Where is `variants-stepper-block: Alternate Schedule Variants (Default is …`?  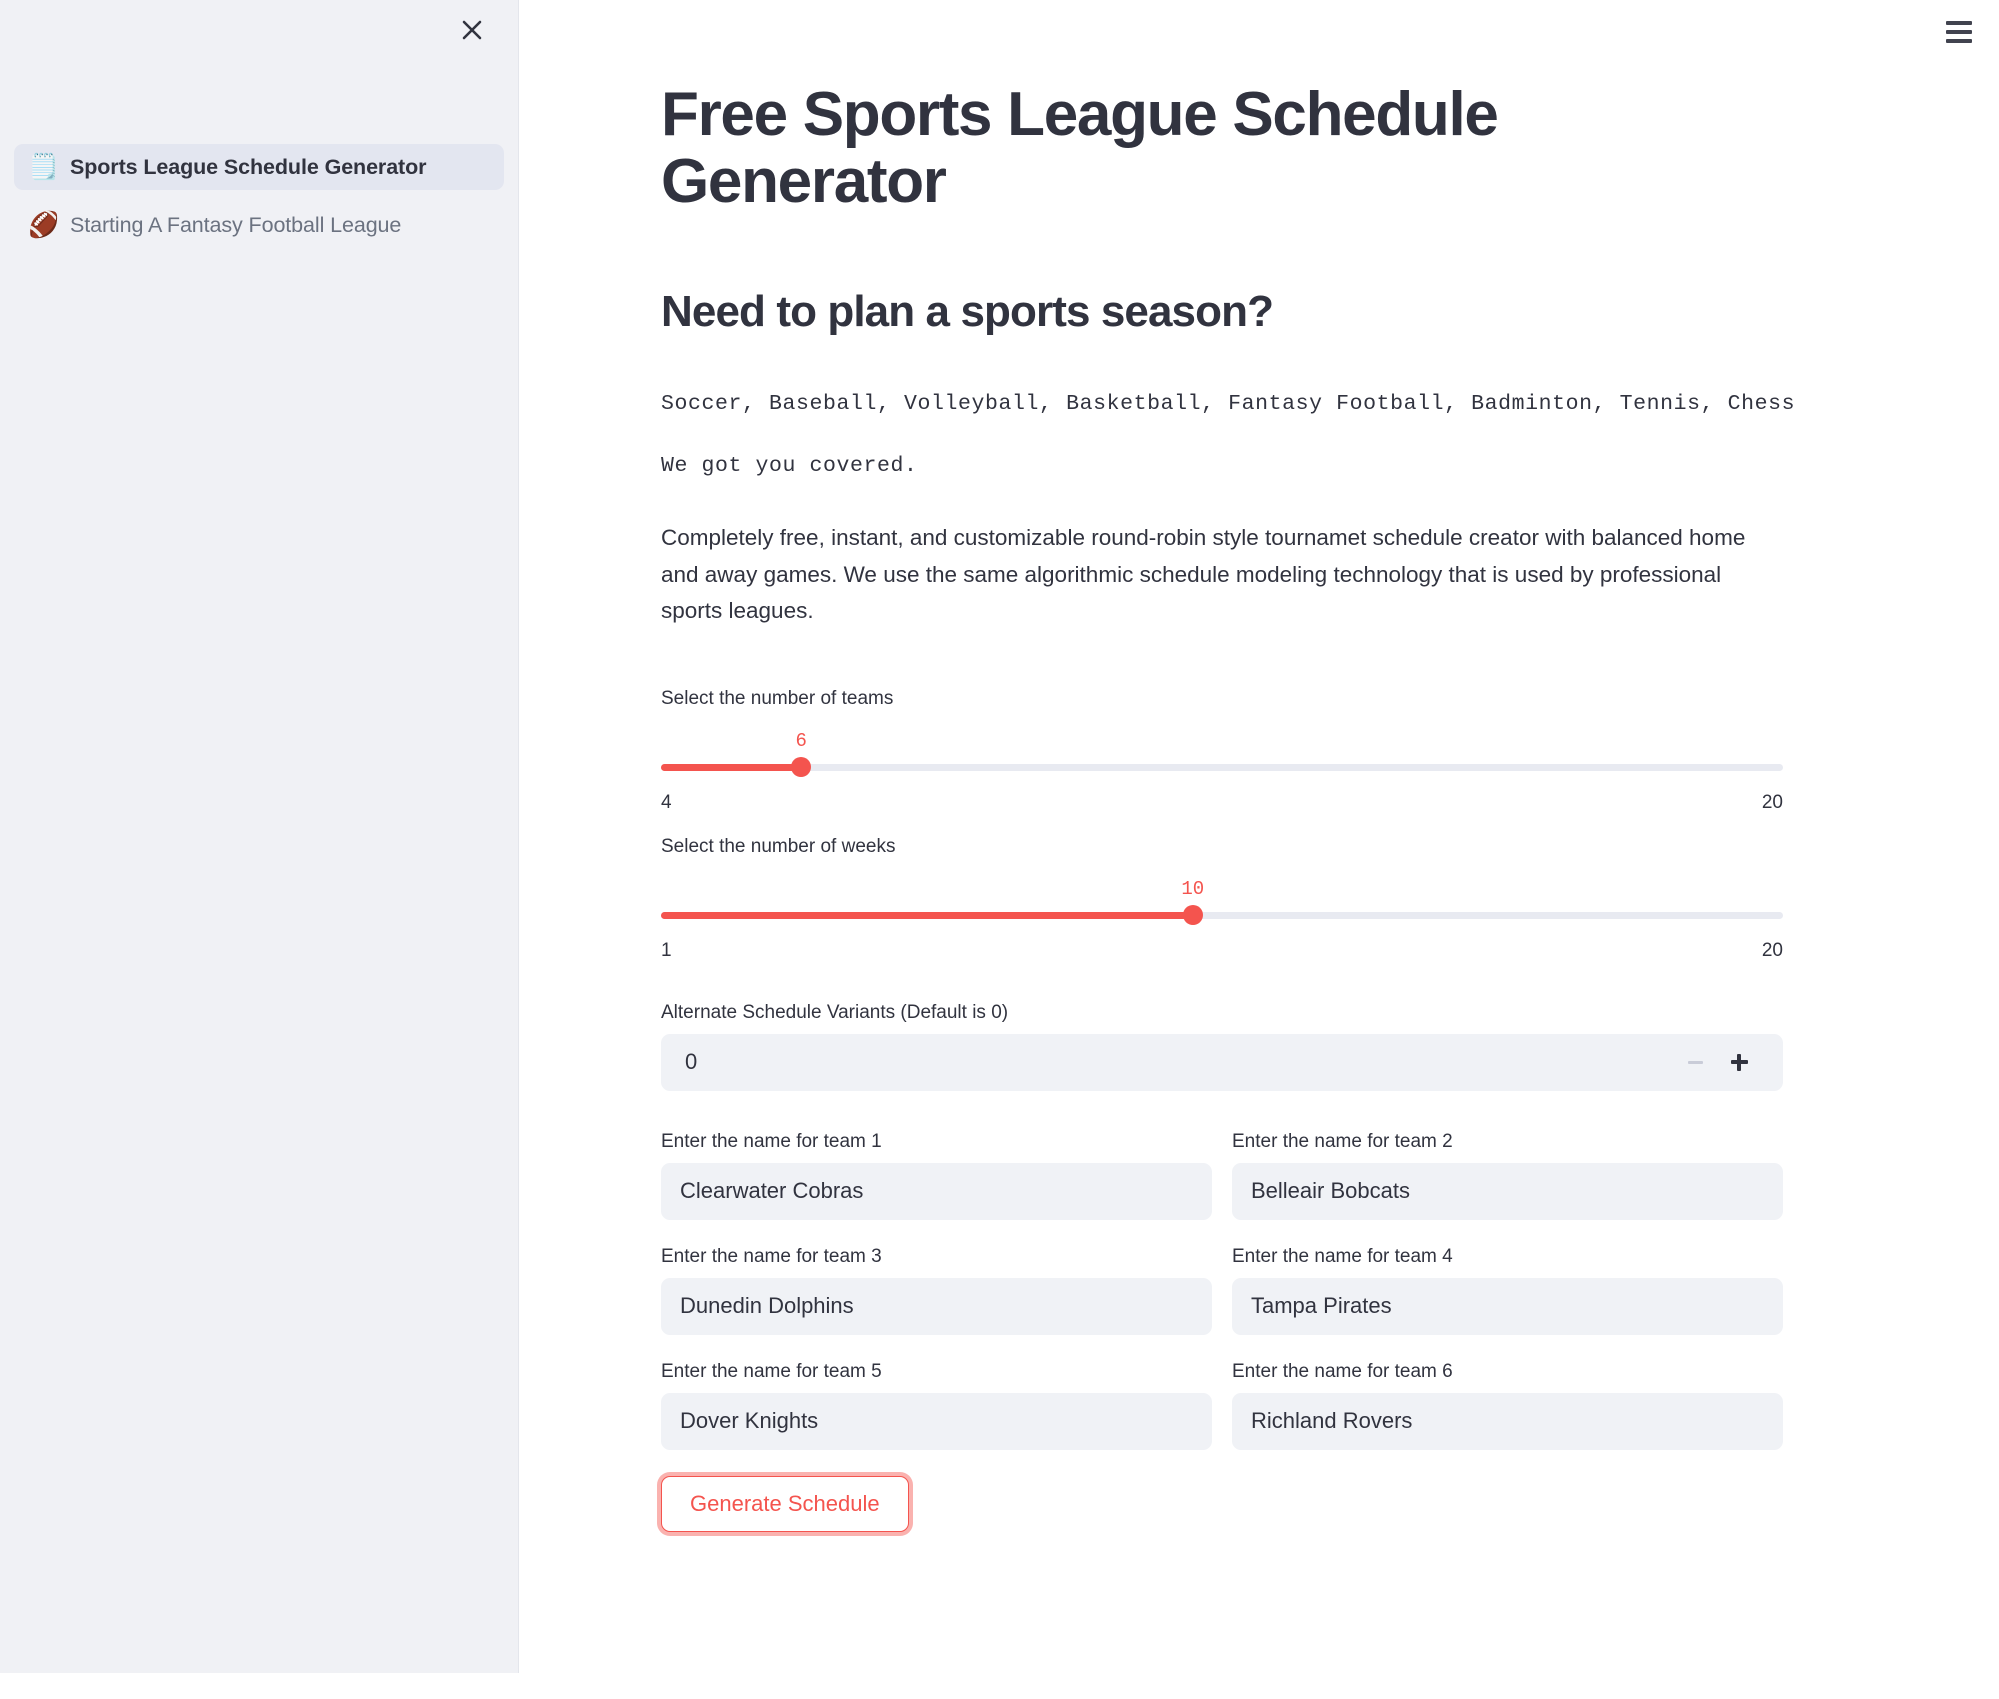
variants-stepper-block: Alternate Schedule Variants (Default is … is located at coordinates (1222, 1046).